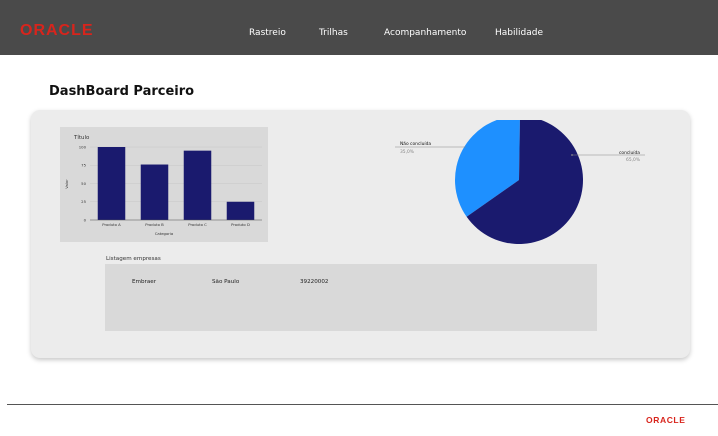 This screenshot has width=718, height=436. What do you see at coordinates (154, 224) in the screenshot?
I see `bar-x-tick-label: Produto B` at bounding box center [154, 224].